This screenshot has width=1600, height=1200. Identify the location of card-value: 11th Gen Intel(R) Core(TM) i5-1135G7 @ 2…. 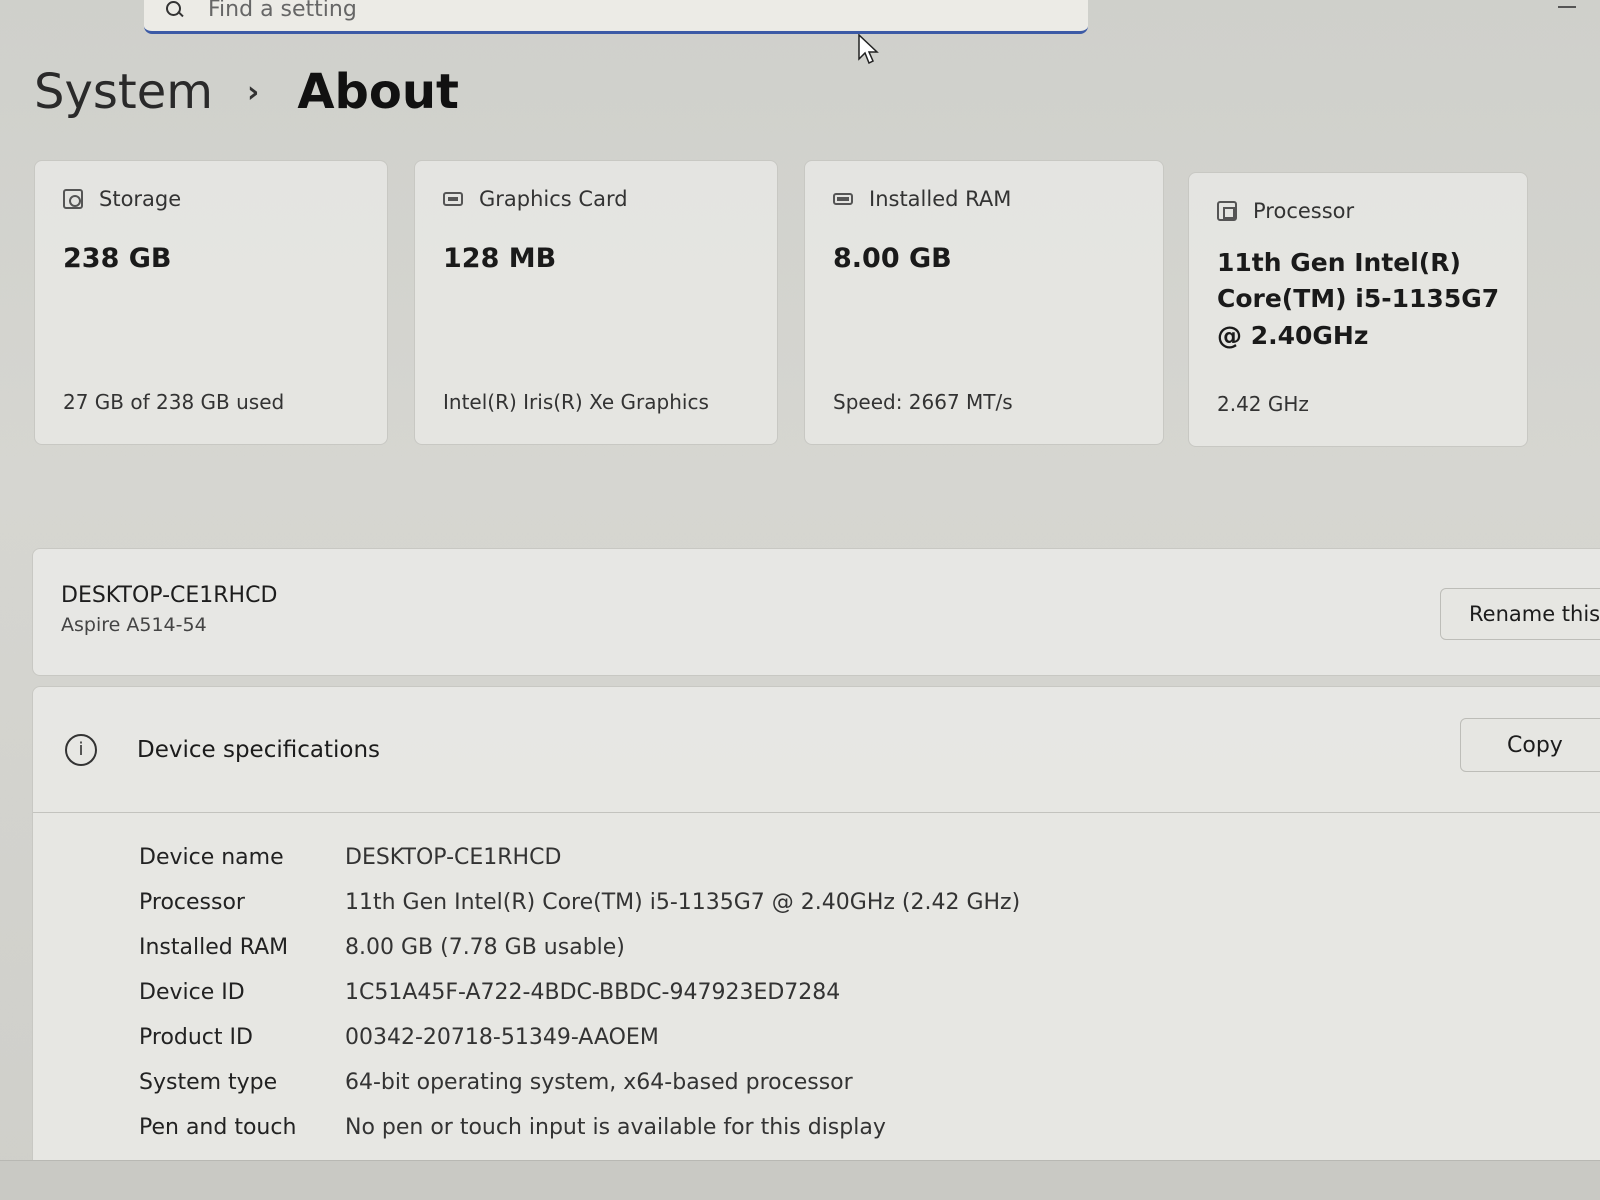
(1358, 299).